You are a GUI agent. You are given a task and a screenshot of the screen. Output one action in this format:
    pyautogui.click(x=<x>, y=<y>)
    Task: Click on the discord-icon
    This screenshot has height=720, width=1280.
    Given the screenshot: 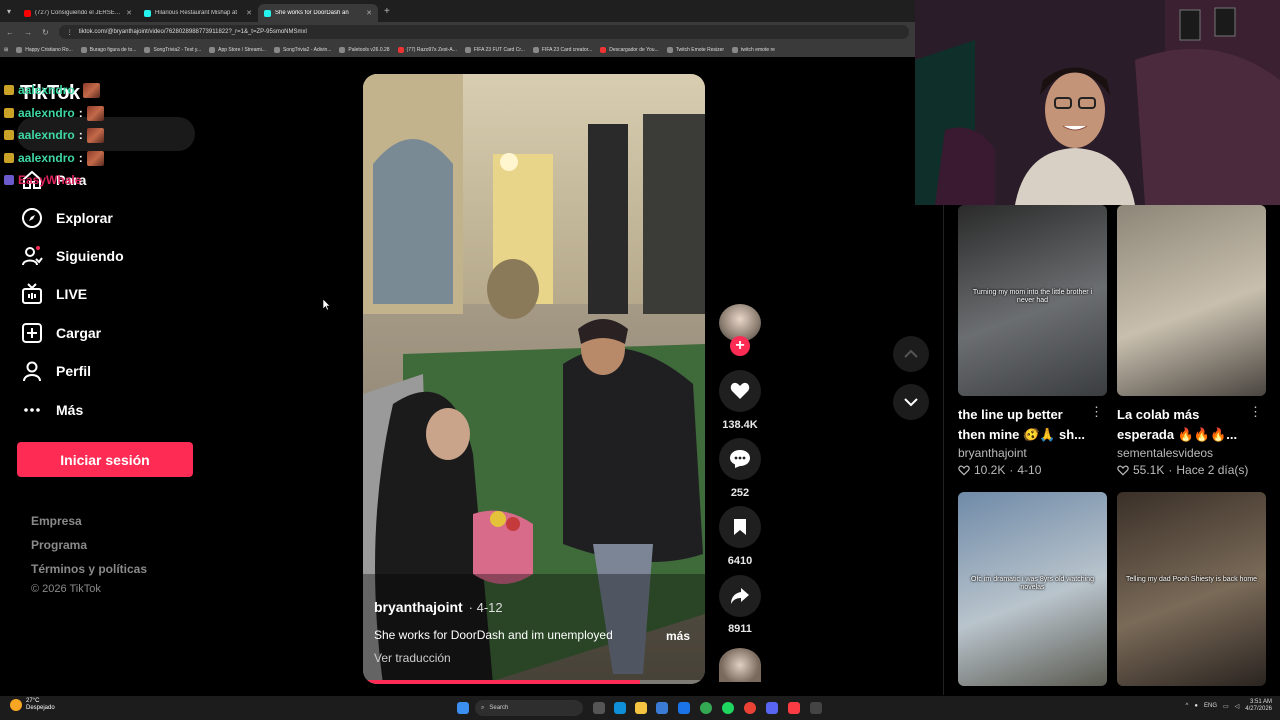 What is the action you would take?
    pyautogui.click(x=772, y=708)
    